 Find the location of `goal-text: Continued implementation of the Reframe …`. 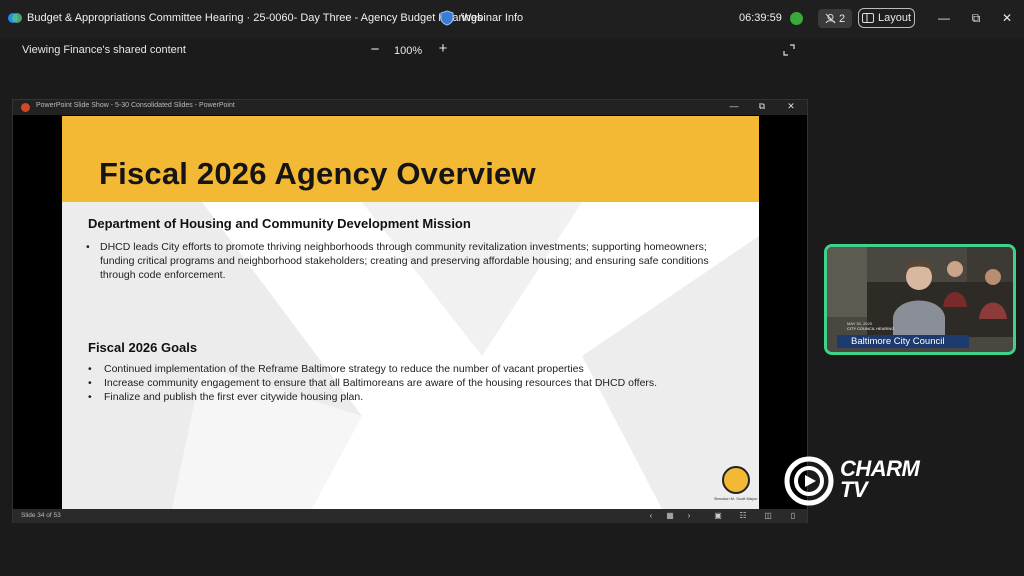

goal-text: Continued implementation of the Reframe … is located at coordinates (344, 369).